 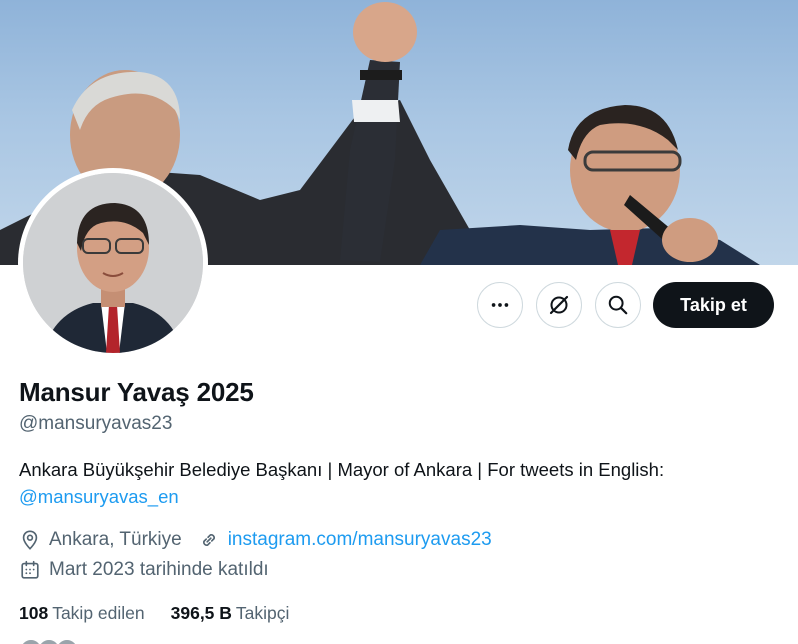 I want to click on joined-text: Mart 2023 tarihinde katıldı, so click(x=159, y=569).